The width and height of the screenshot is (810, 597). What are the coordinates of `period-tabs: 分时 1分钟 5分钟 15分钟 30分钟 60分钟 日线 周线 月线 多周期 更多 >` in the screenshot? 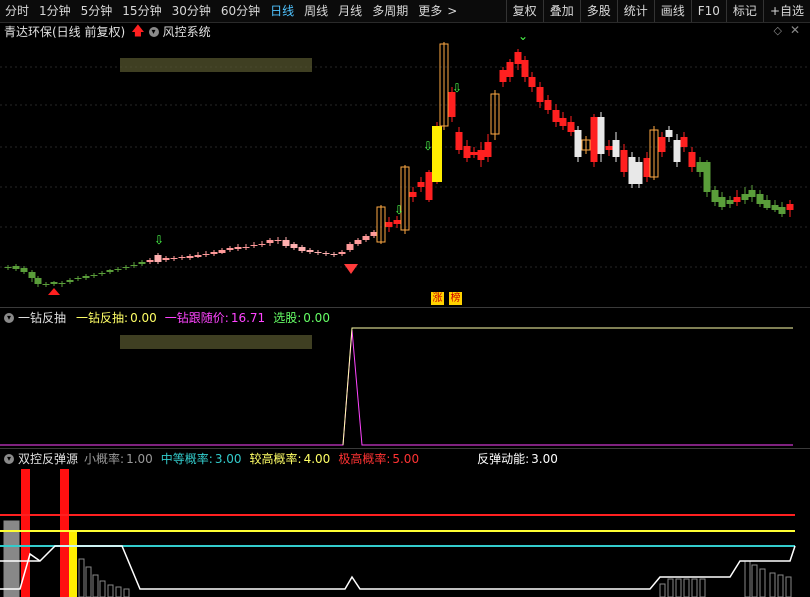 It's located at (231, 11).